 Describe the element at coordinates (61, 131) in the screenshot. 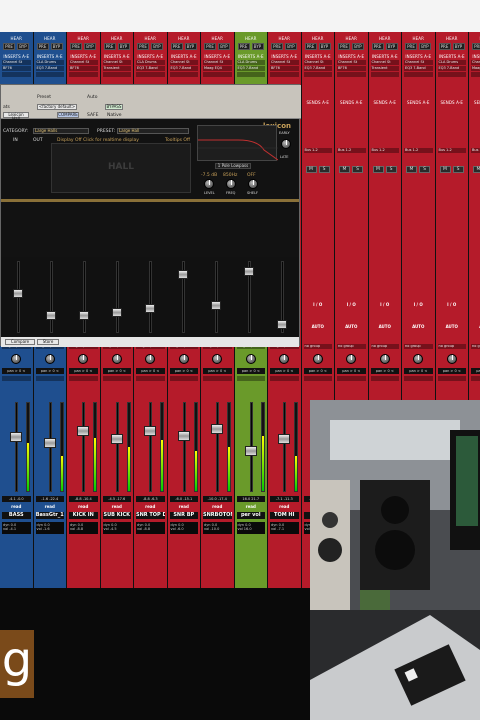

I see `category-selector: Large Halls` at that location.